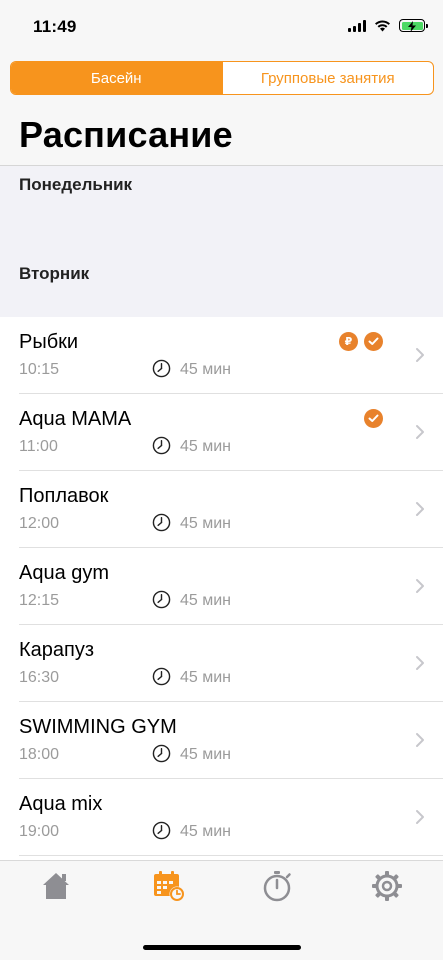 This screenshot has width=443, height=960. What do you see at coordinates (221, 27) in the screenshot?
I see `status-bar: 11:49` at bounding box center [221, 27].